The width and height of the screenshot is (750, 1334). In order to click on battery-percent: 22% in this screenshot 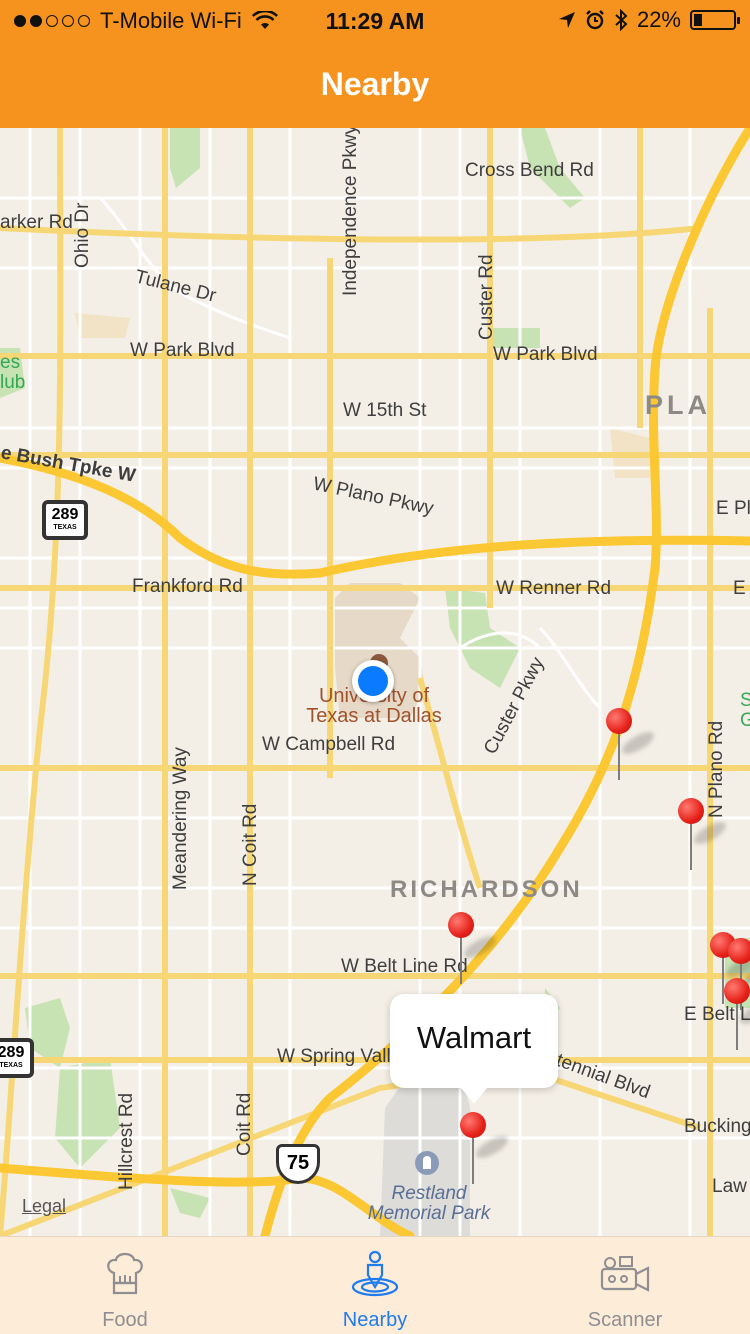, I will do `click(658, 19)`.